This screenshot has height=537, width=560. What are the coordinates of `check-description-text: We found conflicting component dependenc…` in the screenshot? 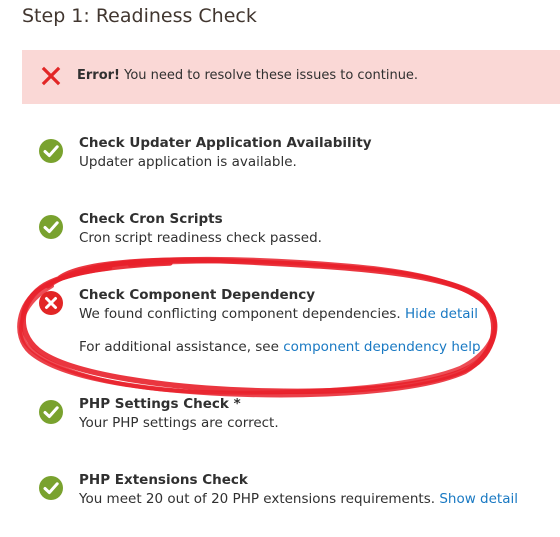 It's located at (240, 314).